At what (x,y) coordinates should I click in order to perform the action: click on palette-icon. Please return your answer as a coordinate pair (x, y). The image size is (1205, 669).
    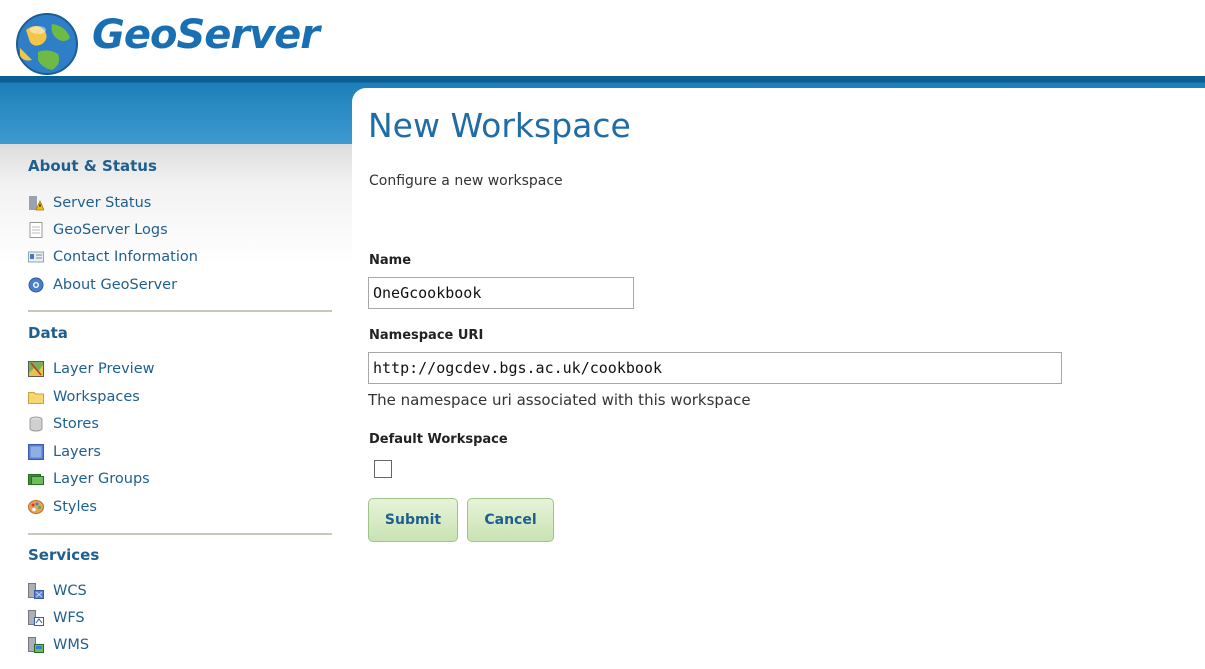
    Looking at the image, I should click on (36, 507).